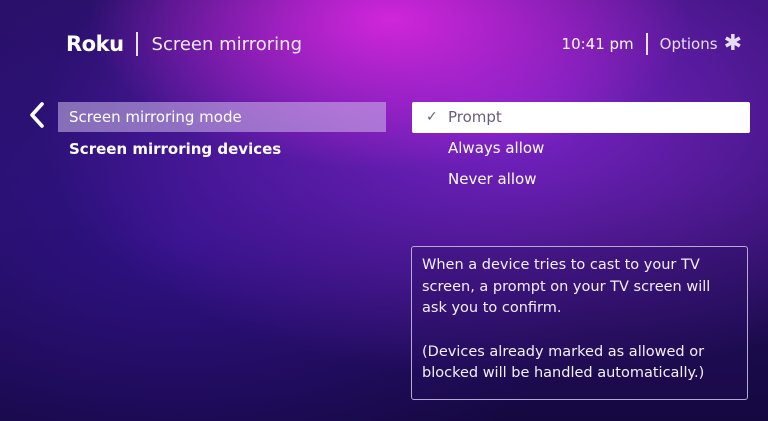  What do you see at coordinates (492, 179) in the screenshot?
I see `option-label: Never allow` at bounding box center [492, 179].